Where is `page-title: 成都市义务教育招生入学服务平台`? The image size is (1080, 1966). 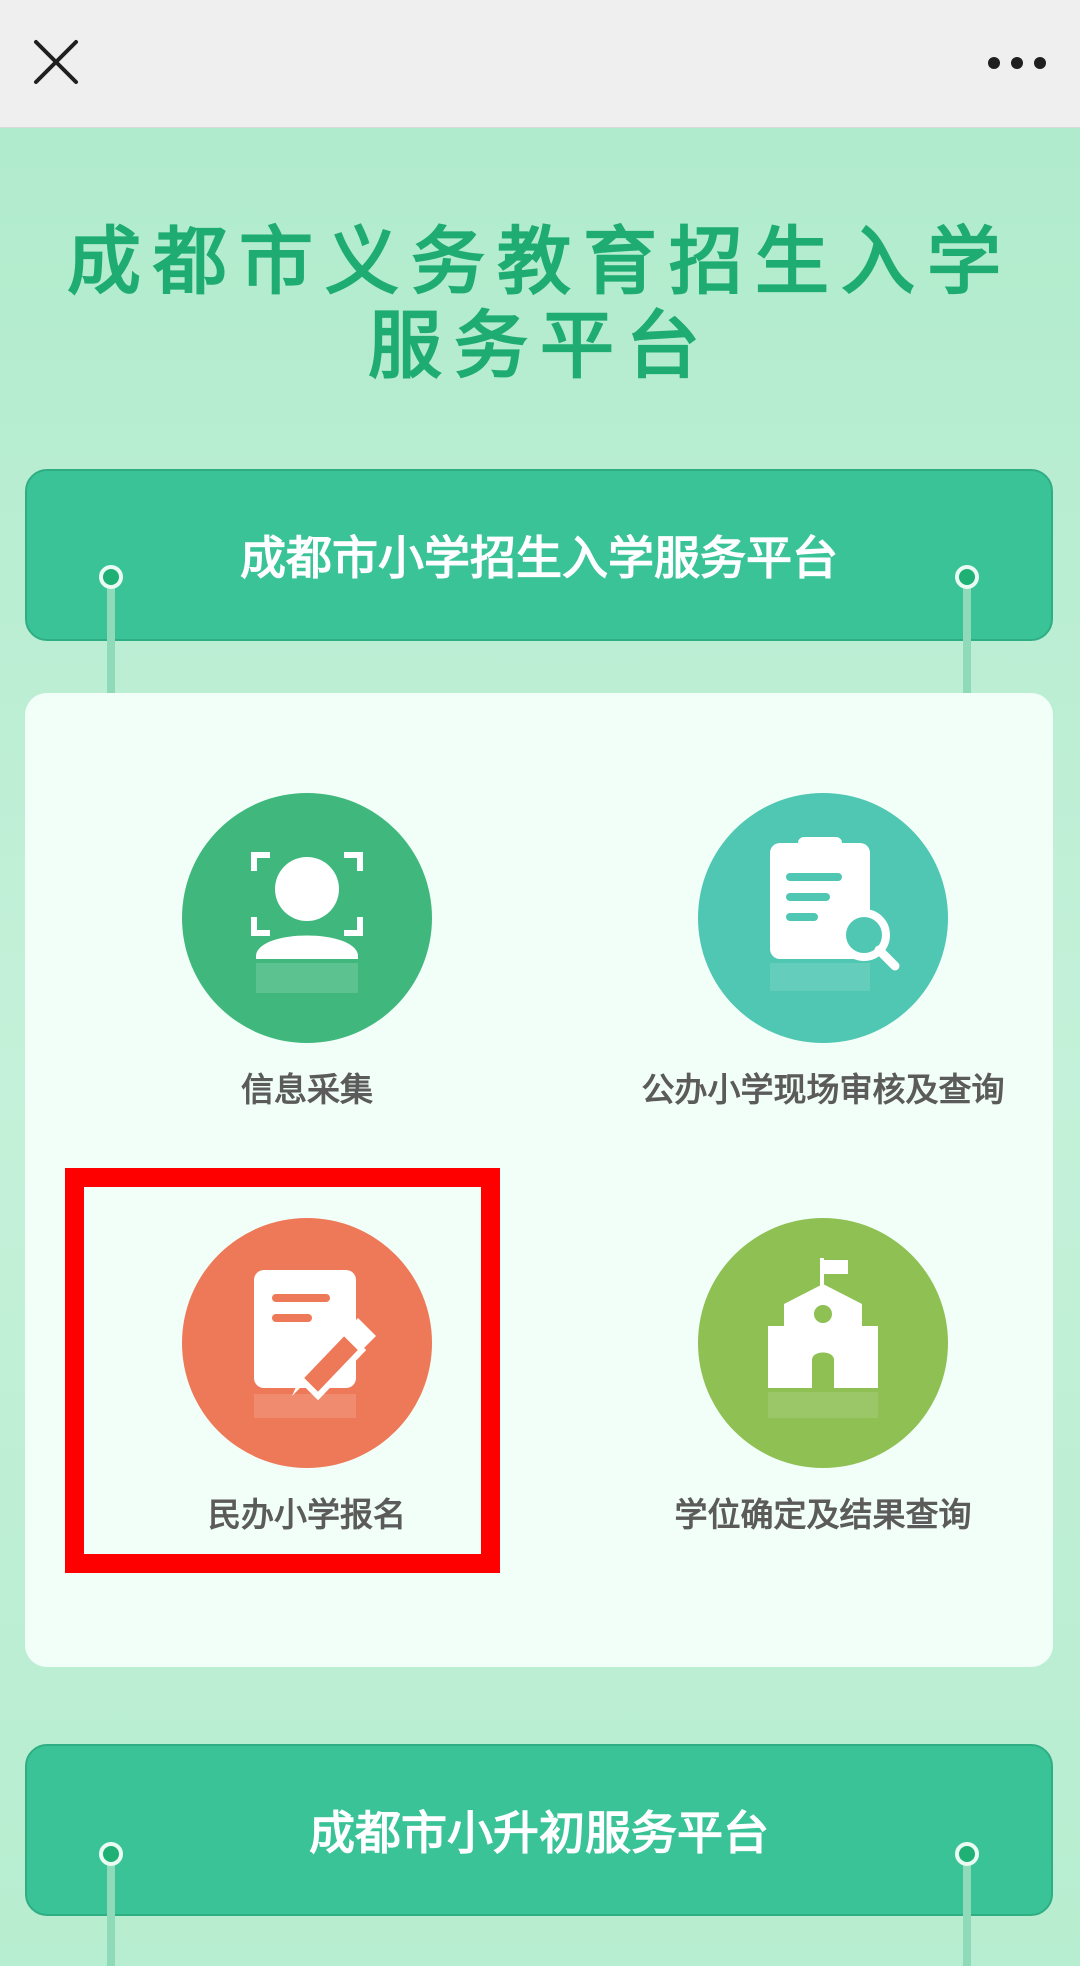
page-title: 成都市义务教育招生入学服务平台 is located at coordinates (540, 304).